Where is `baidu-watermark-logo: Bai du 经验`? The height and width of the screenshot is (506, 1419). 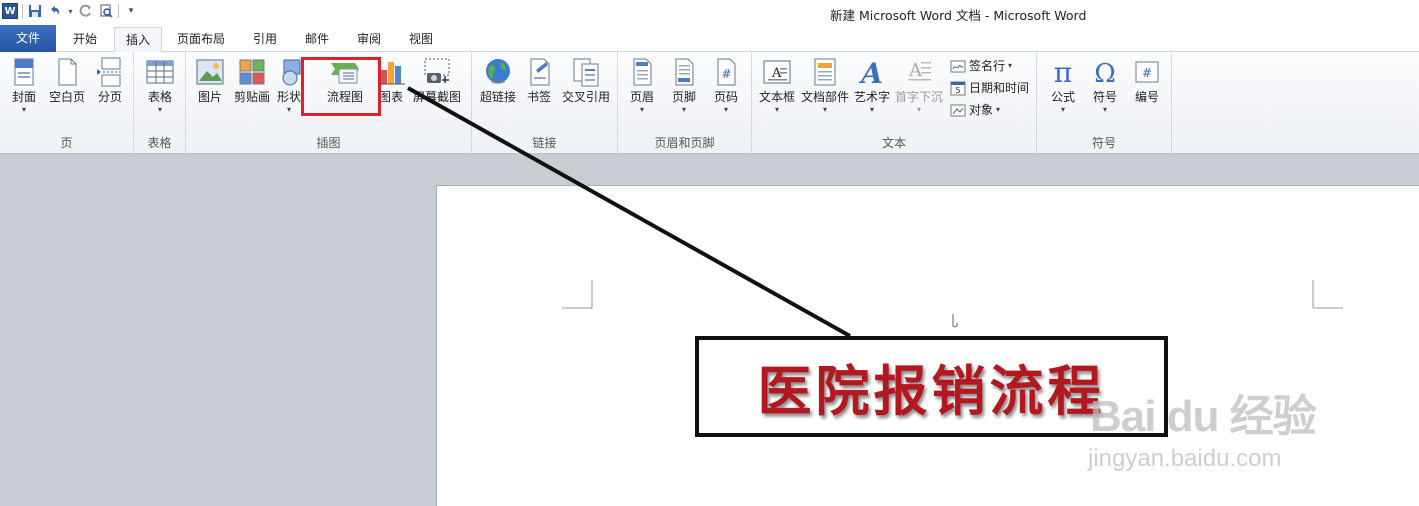 baidu-watermark-logo: Bai du 经验 is located at coordinates (1203, 416).